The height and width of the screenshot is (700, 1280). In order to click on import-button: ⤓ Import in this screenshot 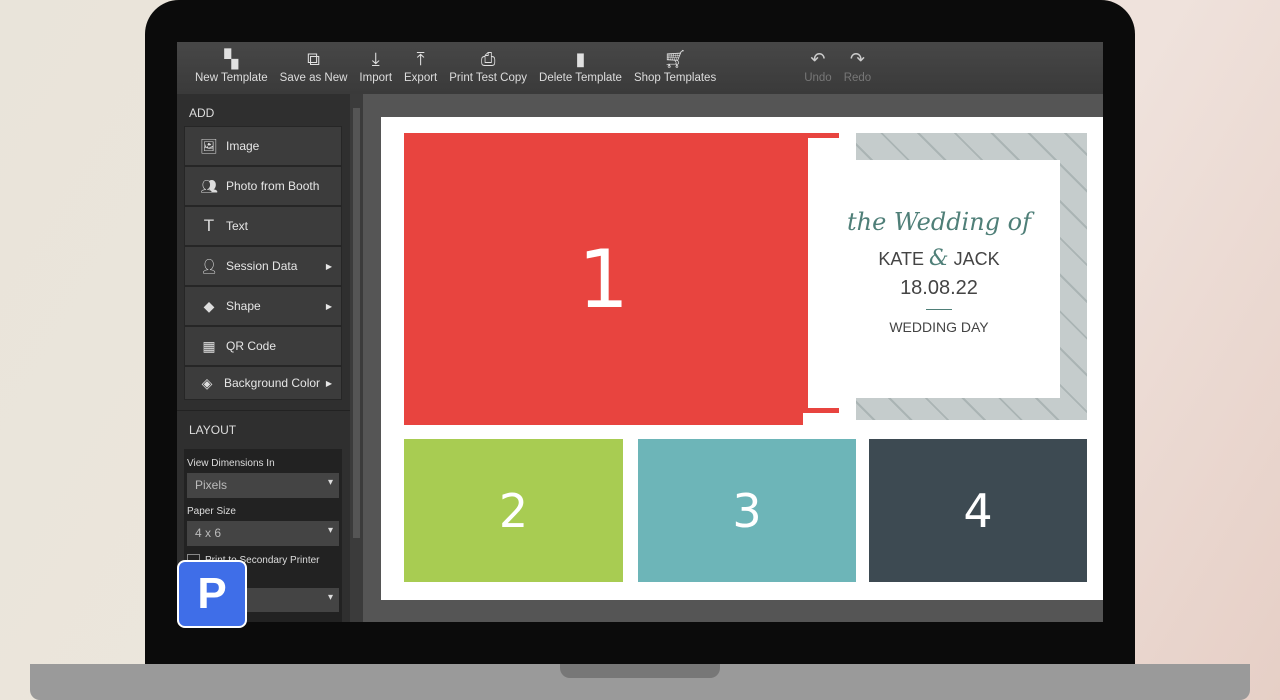, I will do `click(375, 63)`.